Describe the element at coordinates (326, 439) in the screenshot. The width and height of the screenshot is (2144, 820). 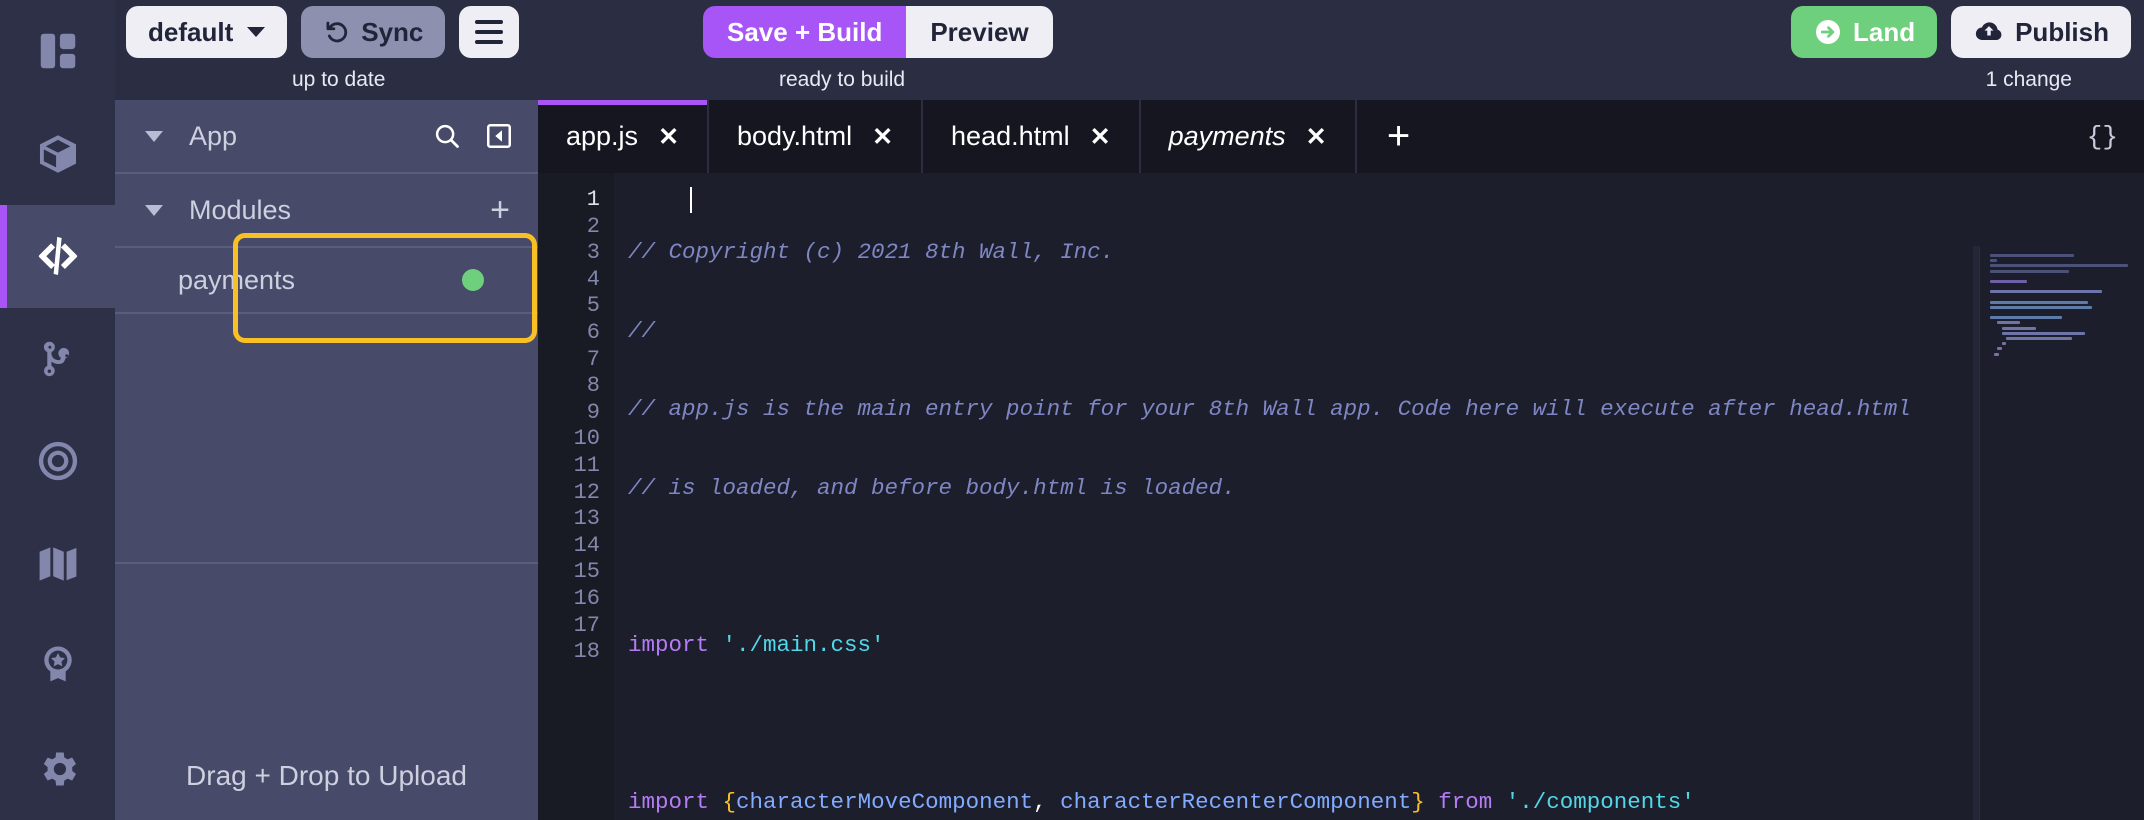
I see `file-tree-empty-space` at that location.